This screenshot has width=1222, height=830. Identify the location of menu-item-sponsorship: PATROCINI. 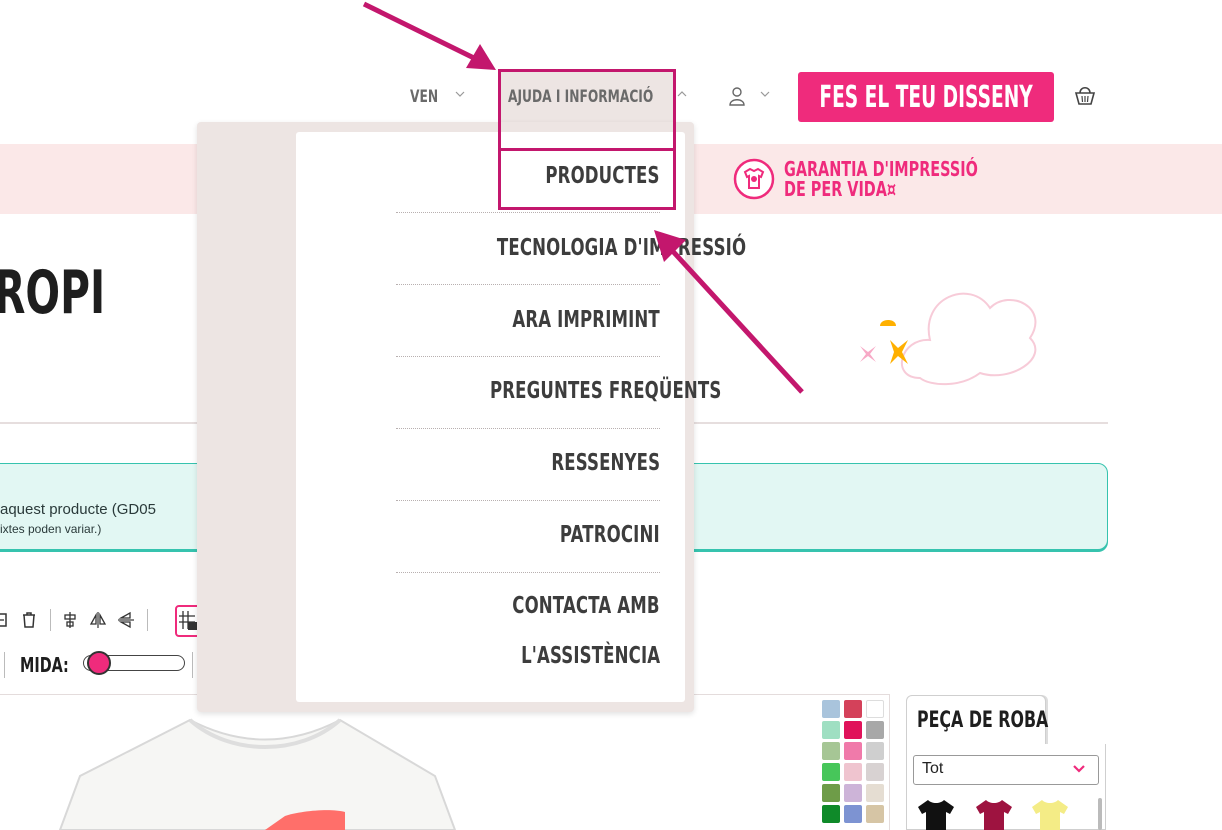
(530, 534).